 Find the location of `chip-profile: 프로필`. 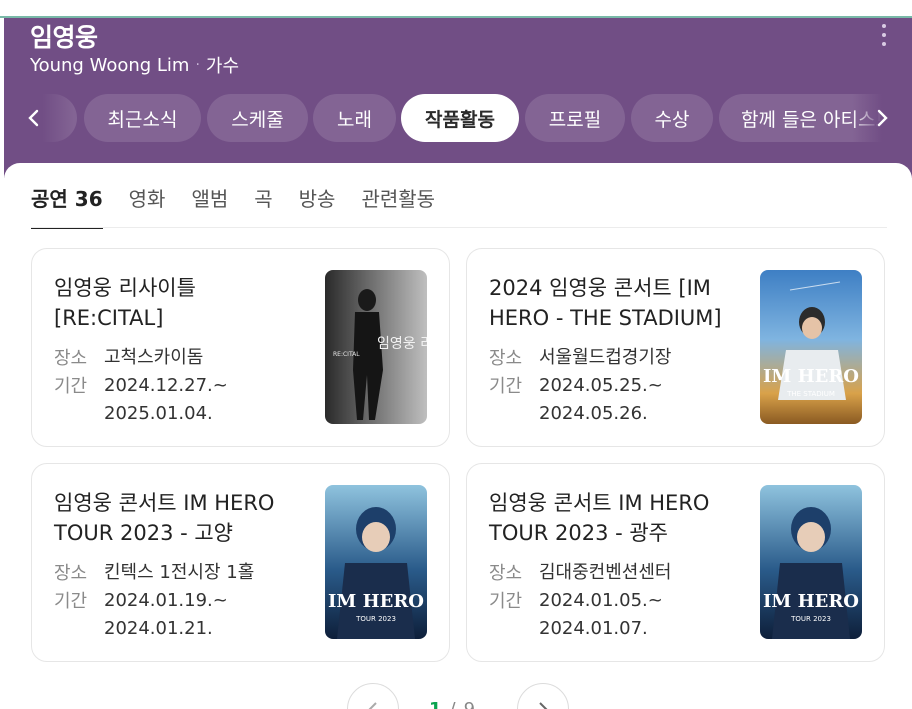

chip-profile: 프로필 is located at coordinates (575, 118).